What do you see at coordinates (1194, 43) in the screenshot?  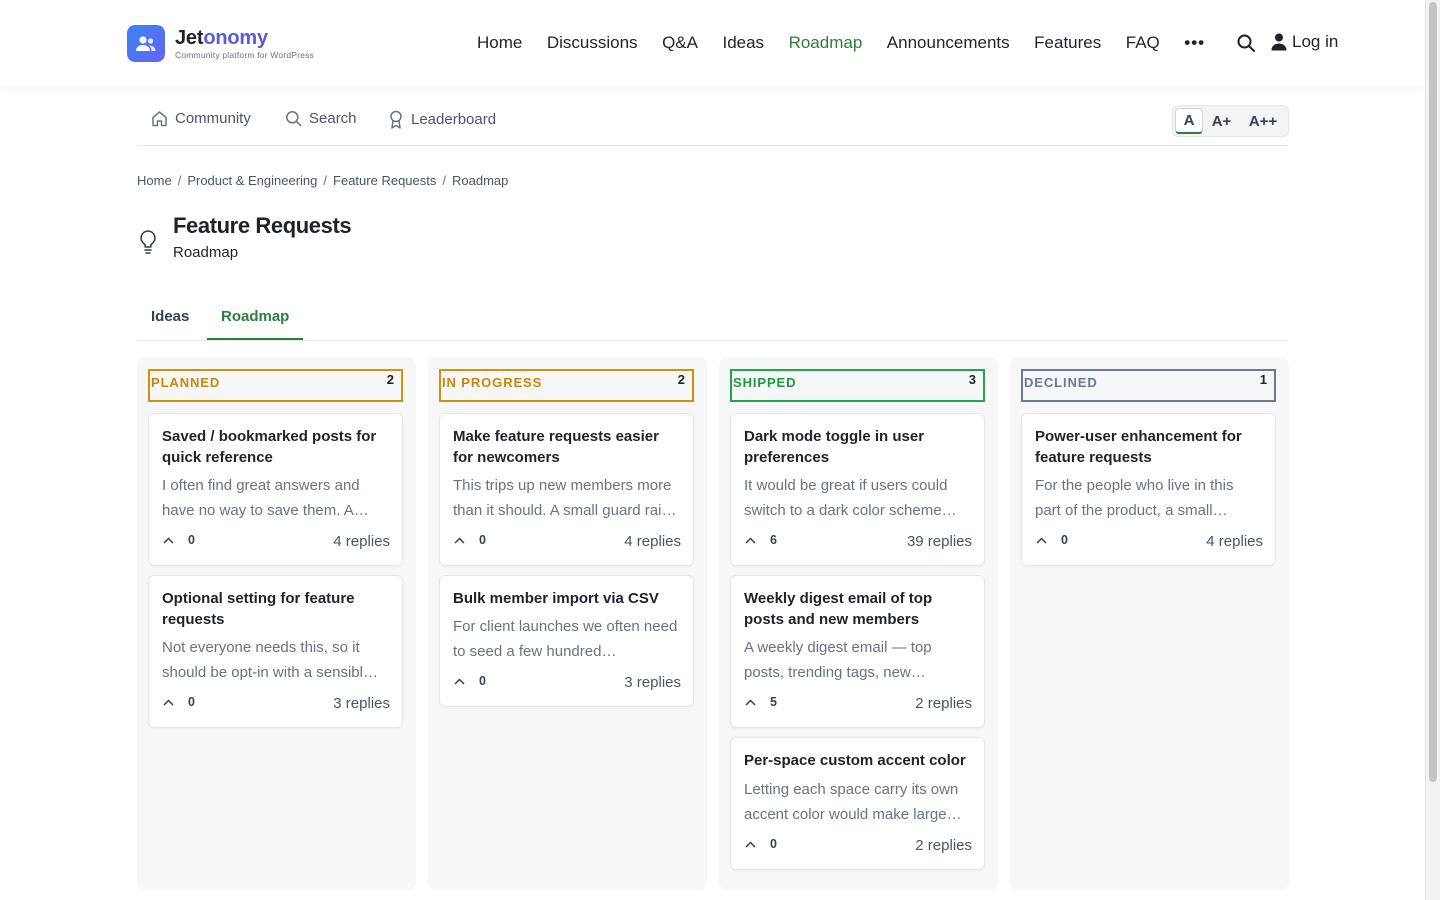 I see `more-menu-icon: •••` at bounding box center [1194, 43].